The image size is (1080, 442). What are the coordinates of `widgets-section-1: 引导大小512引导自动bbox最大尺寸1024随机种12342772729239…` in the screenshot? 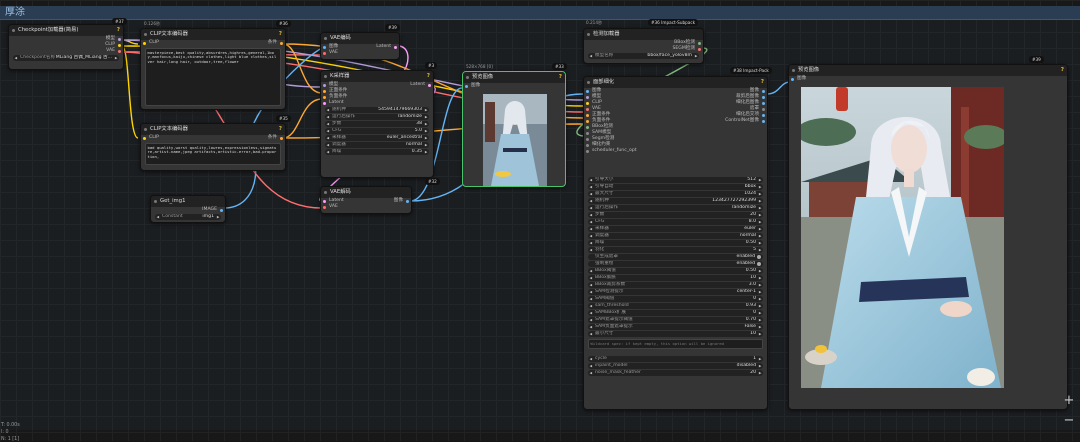 It's located at (675, 215).